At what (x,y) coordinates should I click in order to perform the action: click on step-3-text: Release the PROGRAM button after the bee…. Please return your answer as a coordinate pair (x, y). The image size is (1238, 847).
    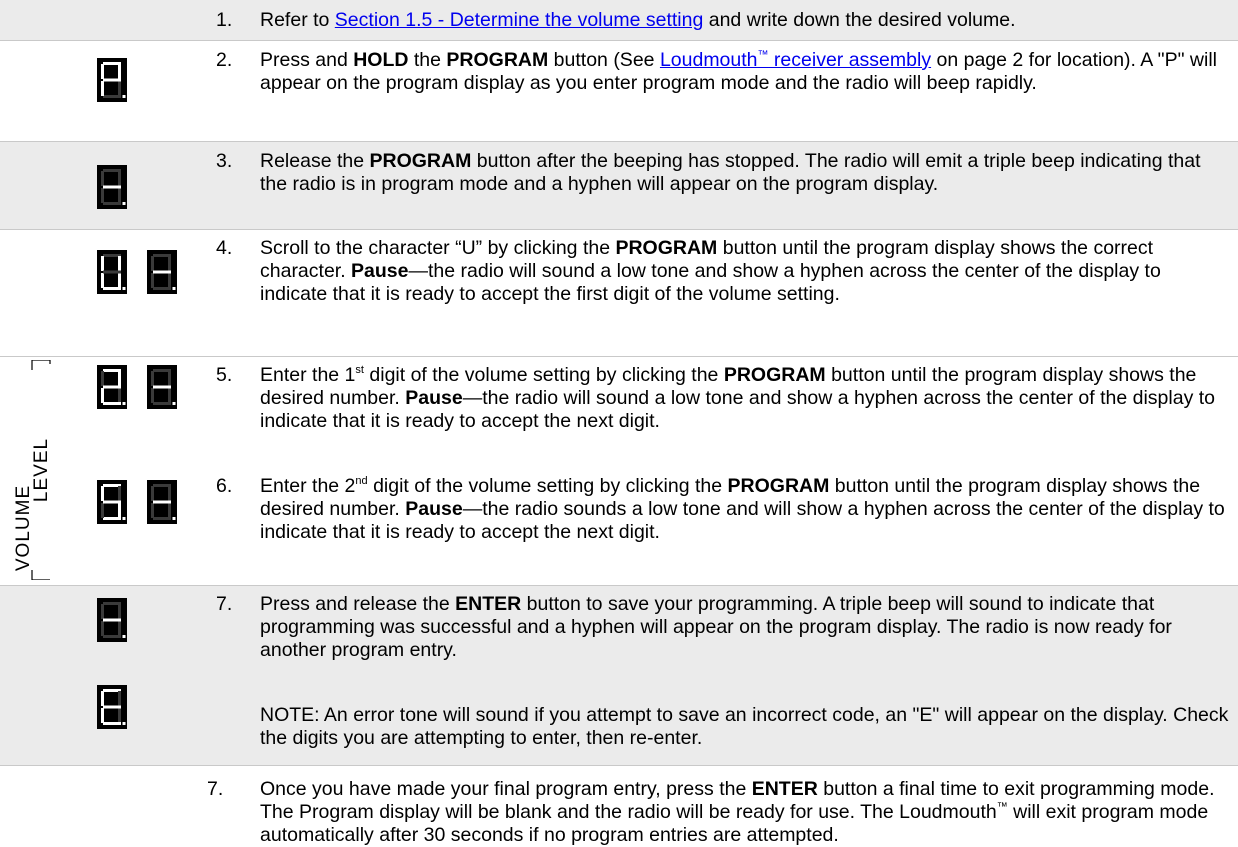
    Looking at the image, I should click on (730, 172).